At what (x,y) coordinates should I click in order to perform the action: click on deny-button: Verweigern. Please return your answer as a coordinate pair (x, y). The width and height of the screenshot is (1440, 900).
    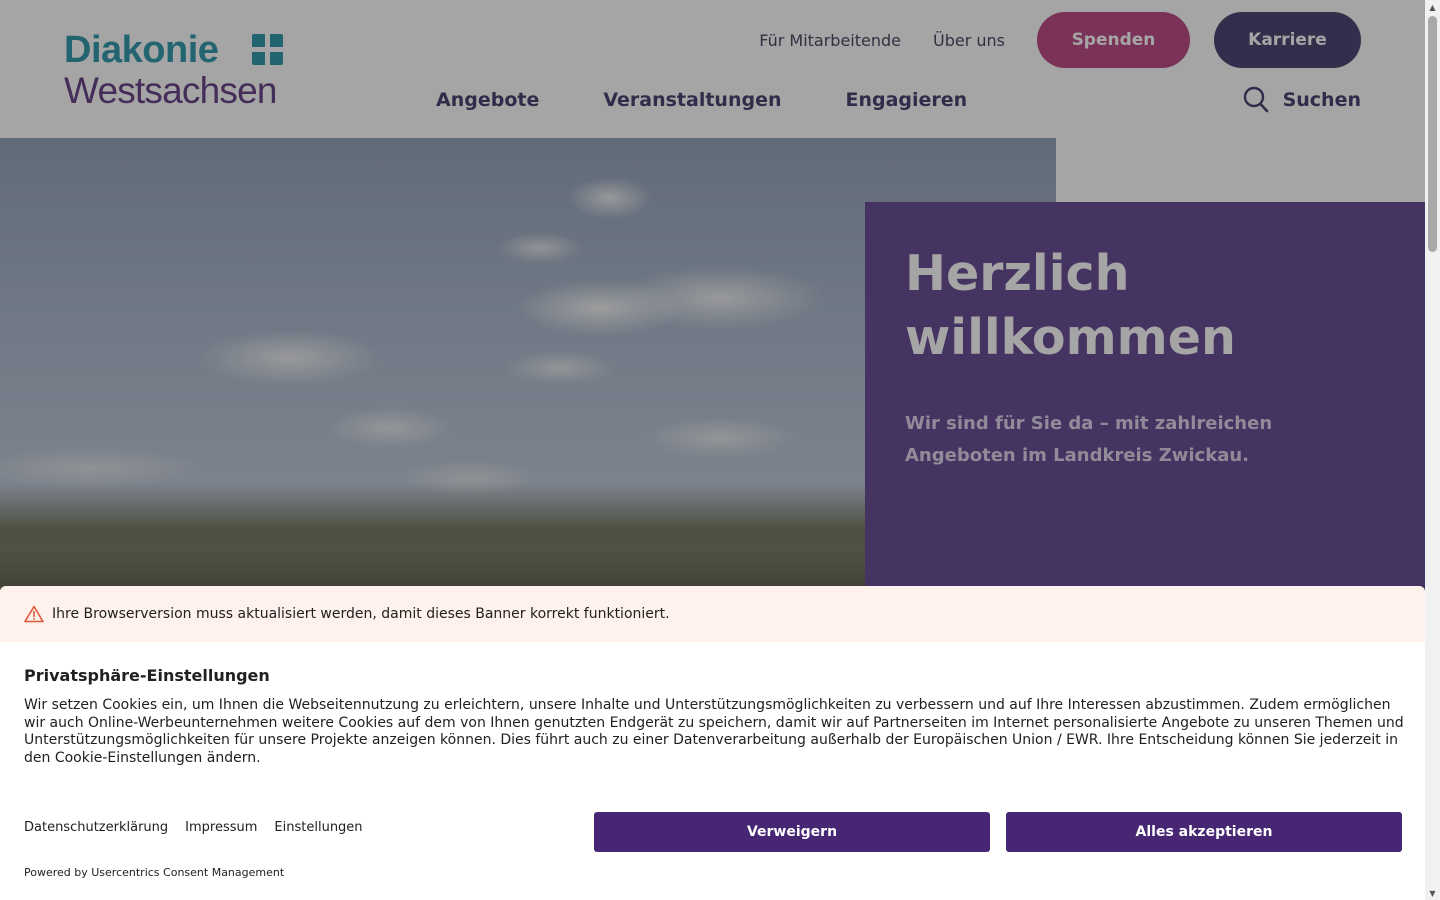
    Looking at the image, I should click on (792, 832).